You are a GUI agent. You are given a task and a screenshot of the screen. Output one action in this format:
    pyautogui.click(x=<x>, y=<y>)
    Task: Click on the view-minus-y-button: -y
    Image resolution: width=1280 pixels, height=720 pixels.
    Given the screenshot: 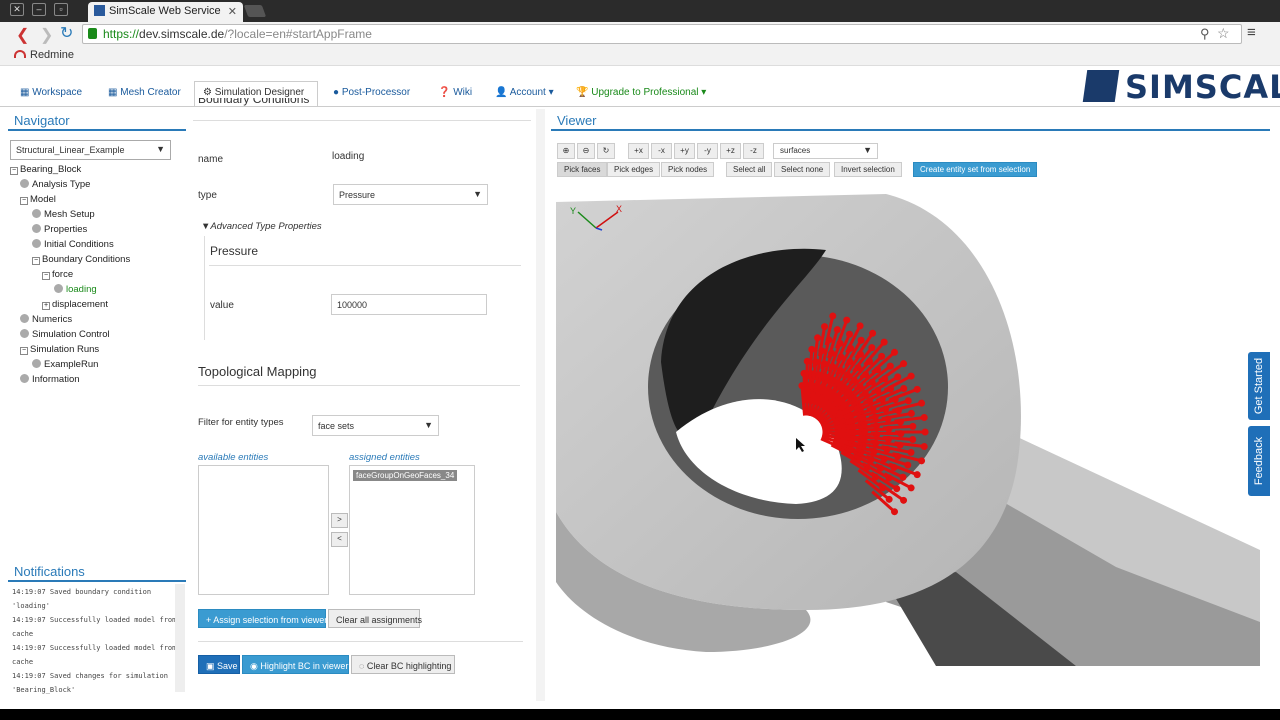 What is the action you would take?
    pyautogui.click(x=707, y=151)
    